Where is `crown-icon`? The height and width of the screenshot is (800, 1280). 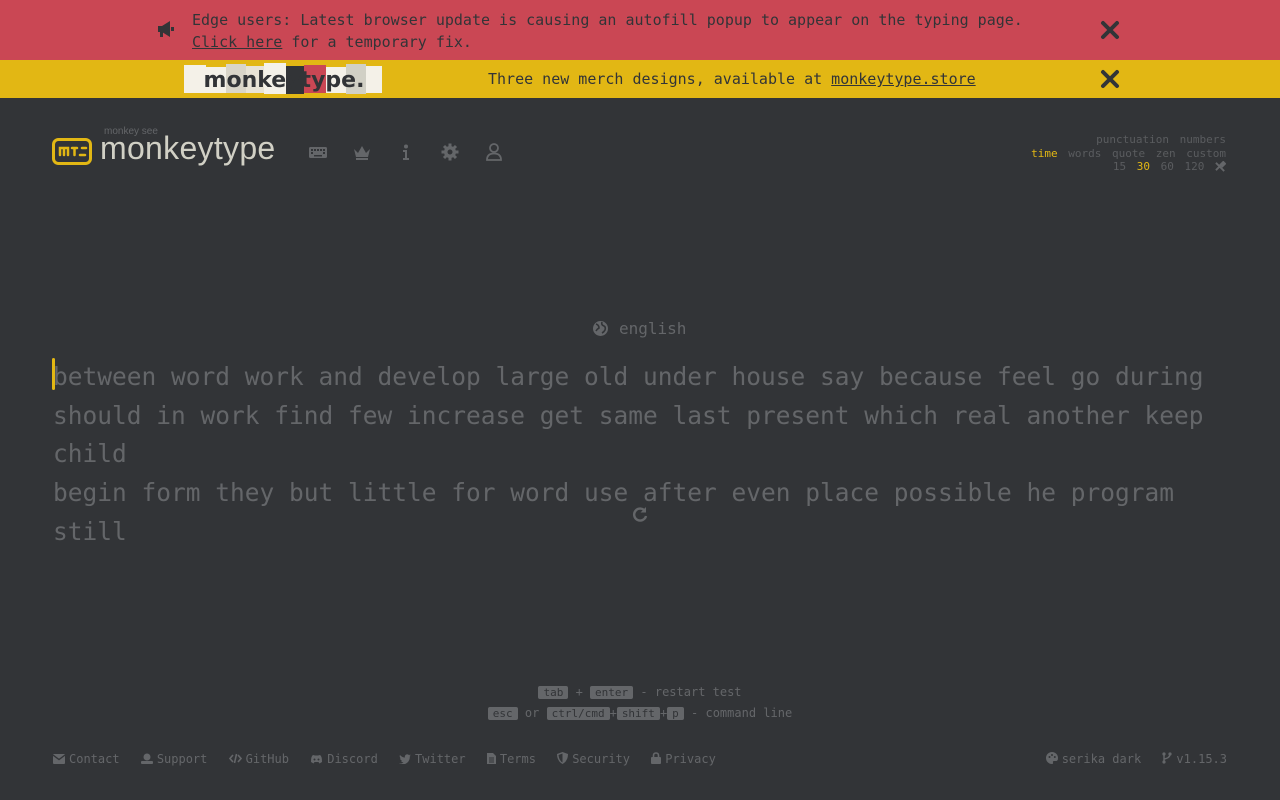 crown-icon is located at coordinates (362, 152).